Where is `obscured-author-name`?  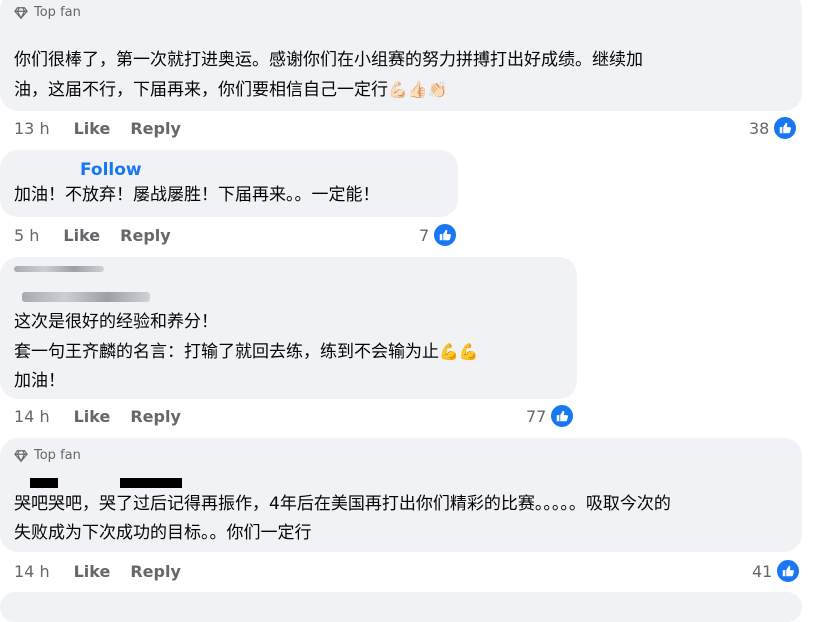 obscured-author-name is located at coordinates (86, 297).